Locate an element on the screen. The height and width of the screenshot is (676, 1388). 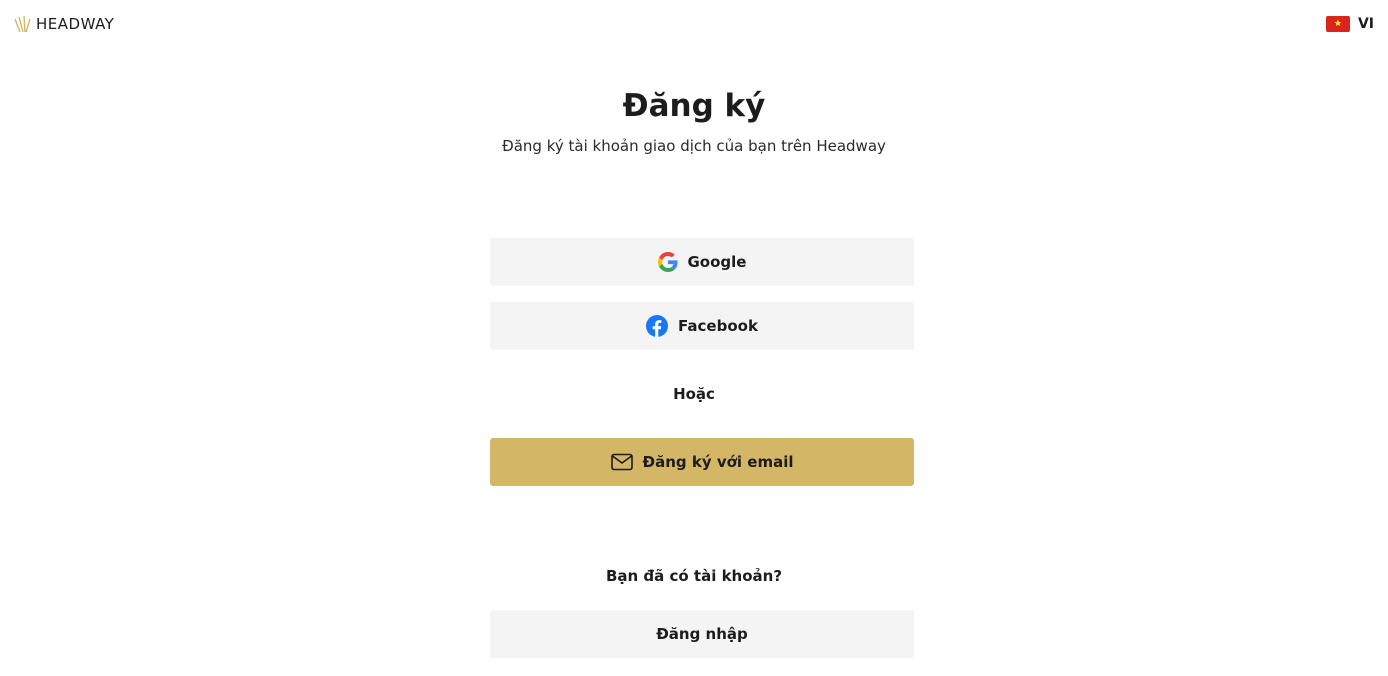
email-button-label: Đăng ký với email is located at coordinates (718, 462).